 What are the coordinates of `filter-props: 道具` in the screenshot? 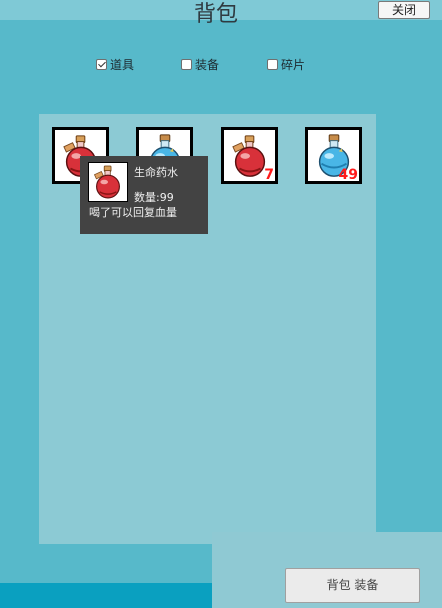 It's located at (115, 64).